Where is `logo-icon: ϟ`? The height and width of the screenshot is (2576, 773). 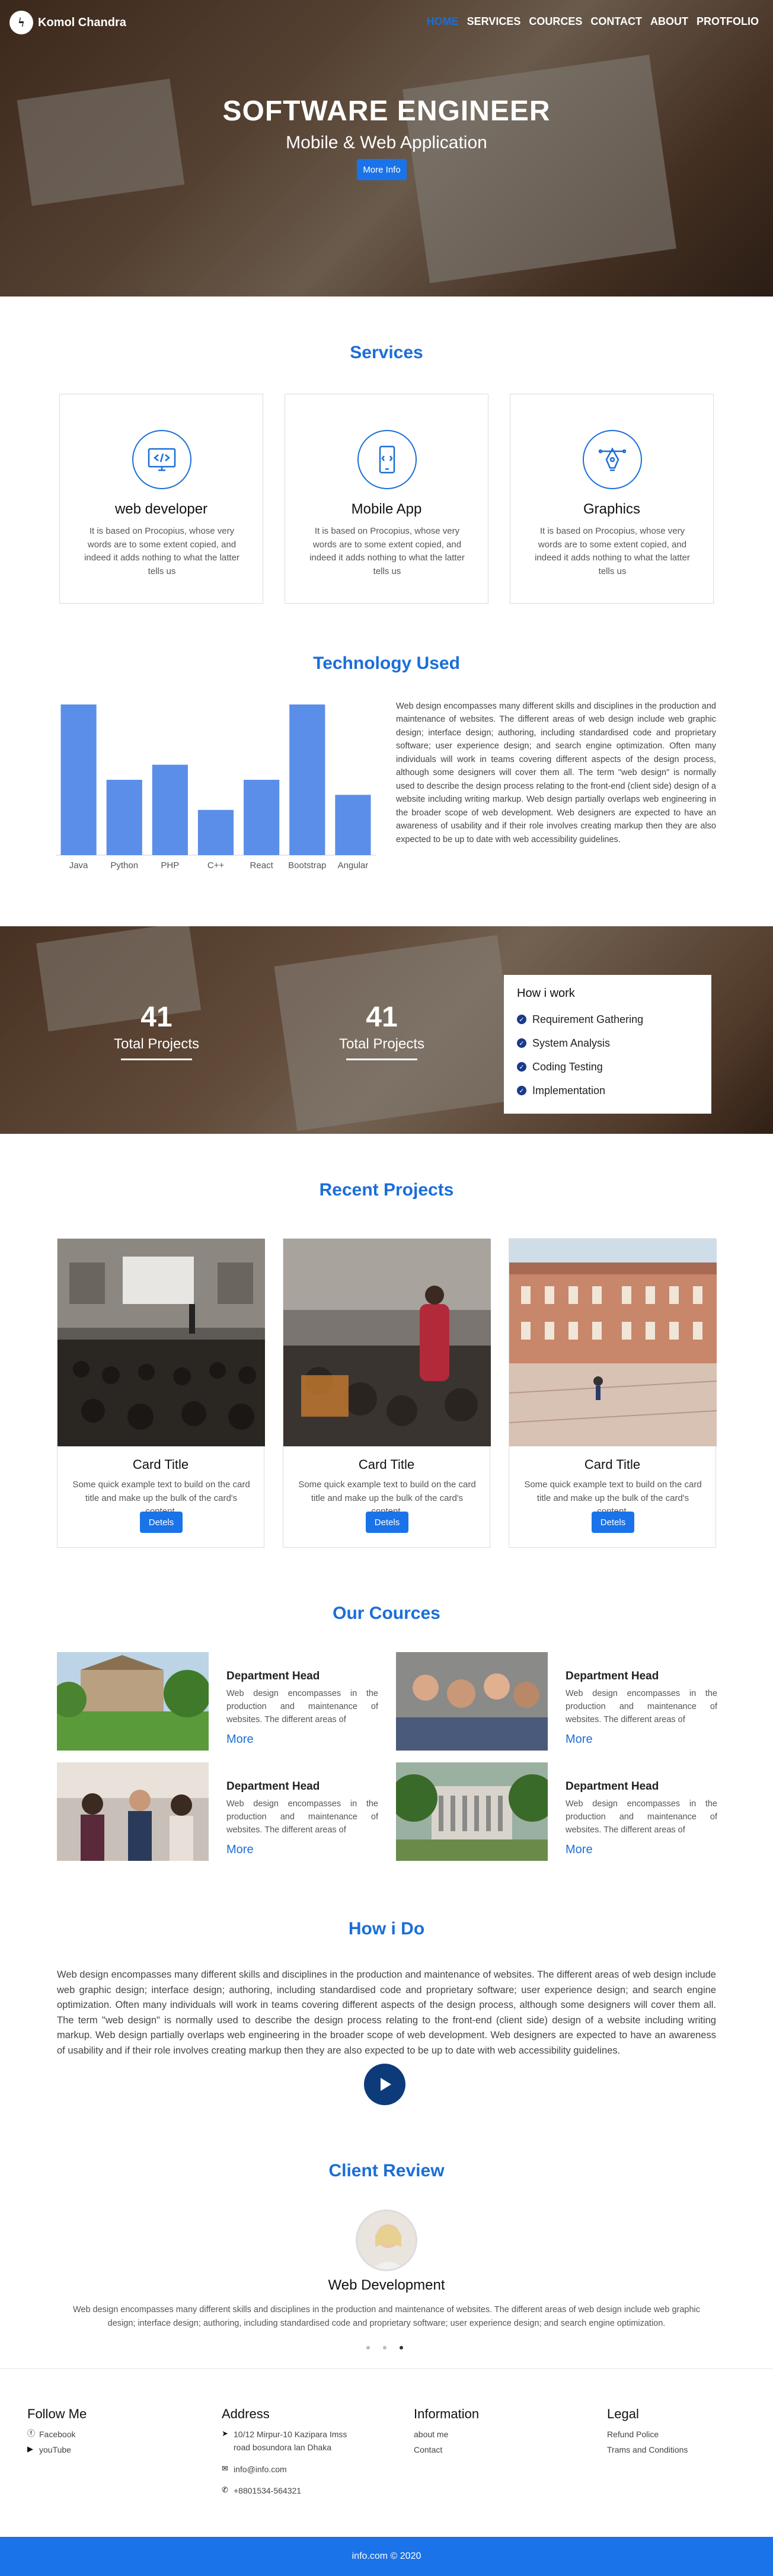 logo-icon: ϟ is located at coordinates (21, 22).